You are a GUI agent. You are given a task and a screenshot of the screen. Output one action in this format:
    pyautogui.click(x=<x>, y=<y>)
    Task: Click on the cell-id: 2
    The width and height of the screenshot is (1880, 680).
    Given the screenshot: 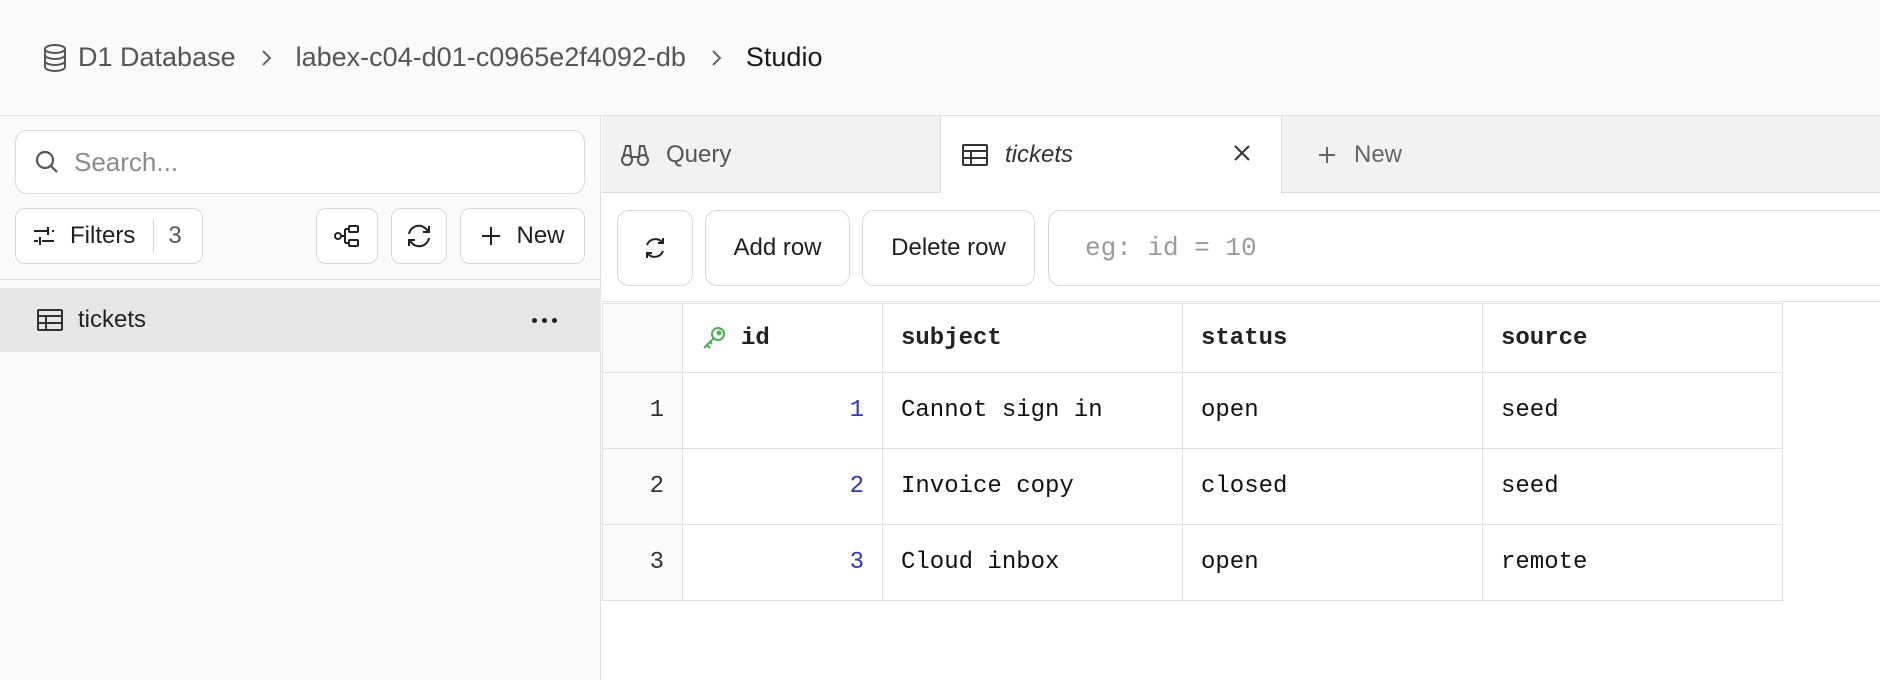 What is the action you would take?
    pyautogui.click(x=782, y=486)
    